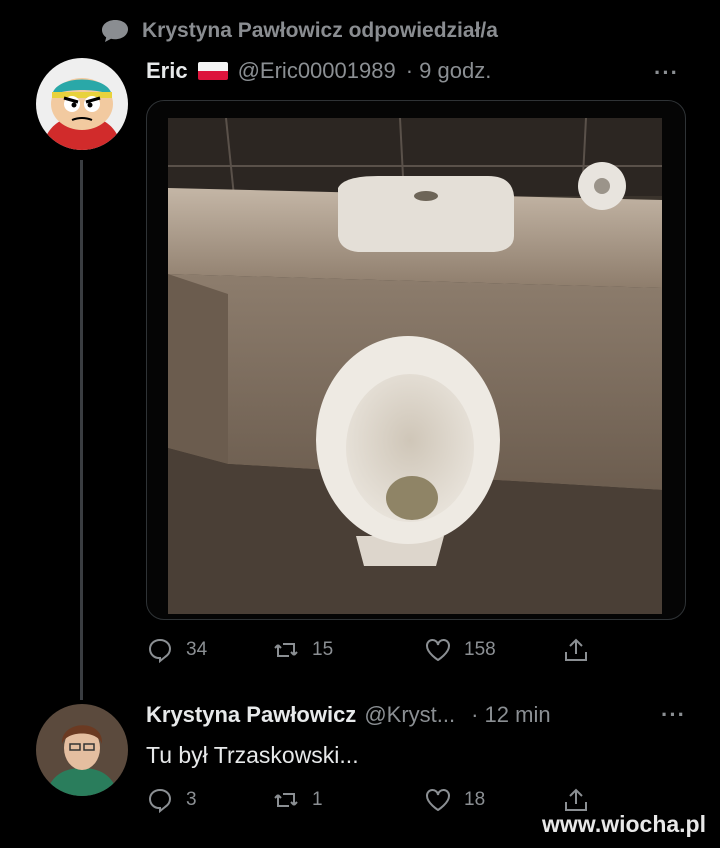 This screenshot has width=720, height=848. What do you see at coordinates (673, 715) in the screenshot?
I see `reply-more-options-button: ···` at bounding box center [673, 715].